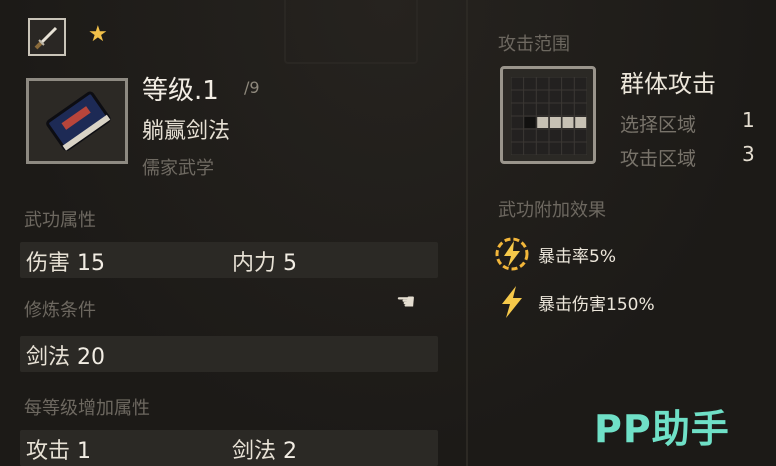 Image resolution: width=776 pixels, height=466 pixels. Describe the element at coordinates (658, 159) in the screenshot. I see `attack-area-label: 攻击区域` at that location.